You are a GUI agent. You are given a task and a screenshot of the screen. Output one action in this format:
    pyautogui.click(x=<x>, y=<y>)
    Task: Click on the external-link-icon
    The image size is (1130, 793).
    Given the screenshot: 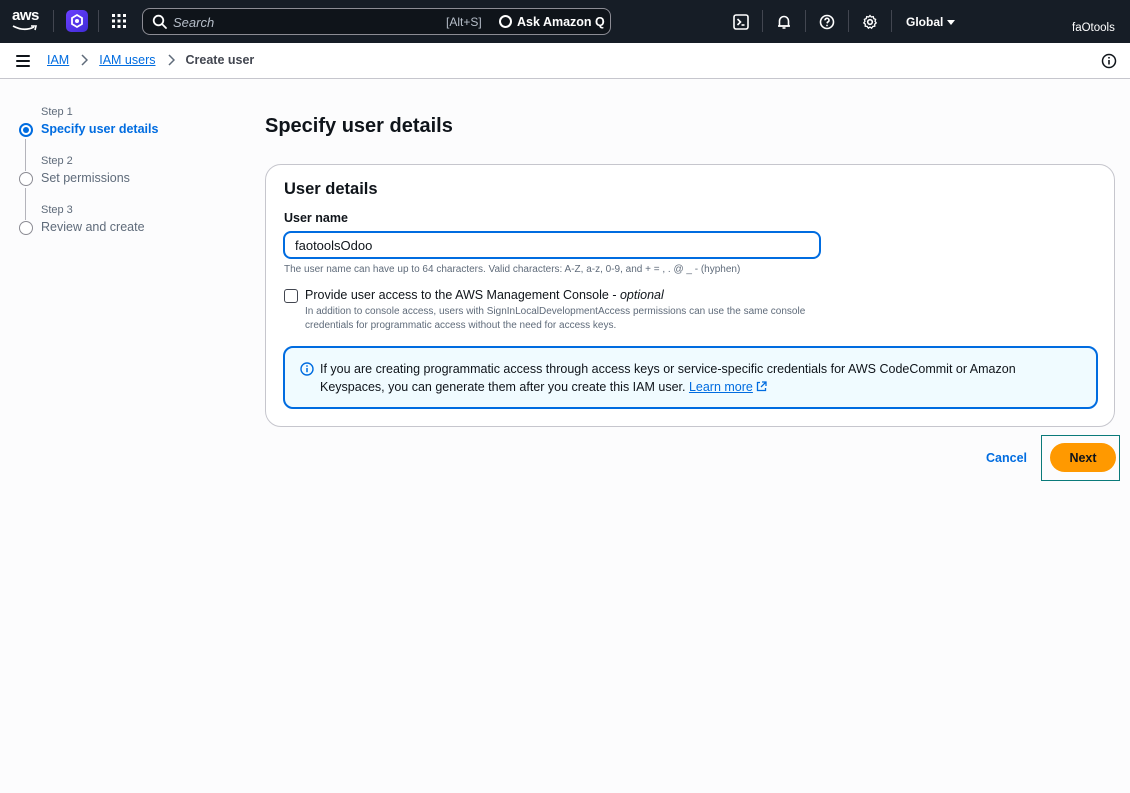 What is the action you would take?
    pyautogui.click(x=761, y=386)
    